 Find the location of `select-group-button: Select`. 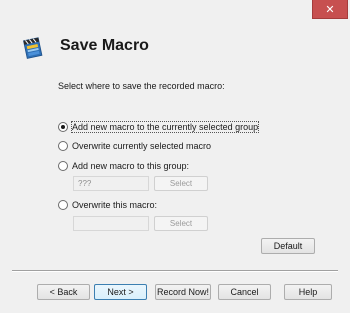

select-group-button: Select is located at coordinates (181, 183).